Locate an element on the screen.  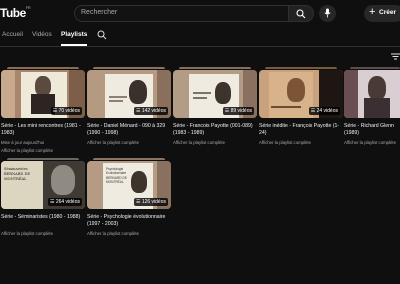
search-button is located at coordinates (301, 13).